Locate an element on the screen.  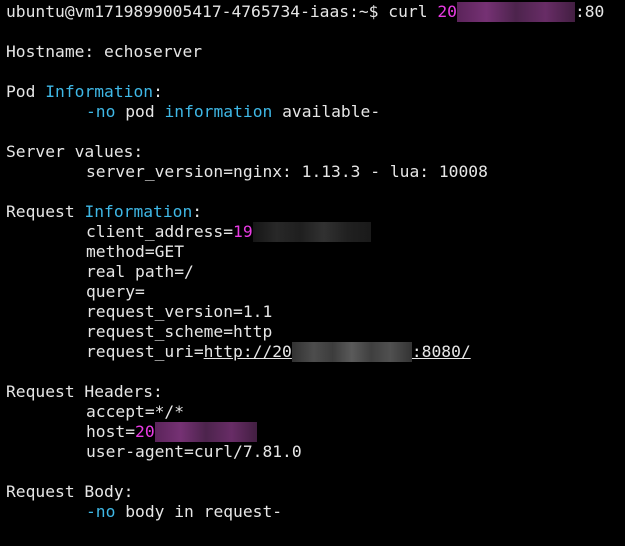
pod-info-keyword: information is located at coordinates (218, 111).